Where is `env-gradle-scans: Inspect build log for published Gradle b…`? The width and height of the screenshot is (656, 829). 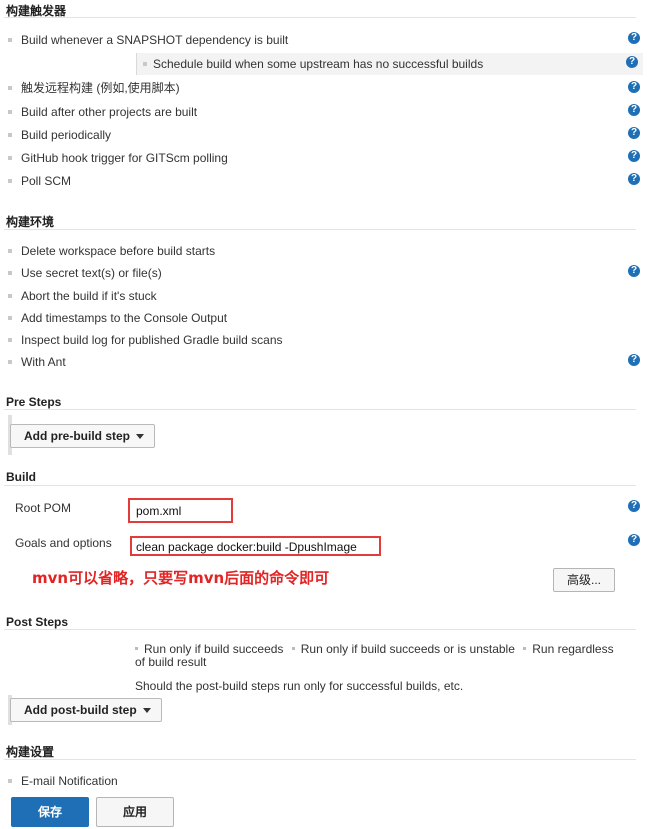 env-gradle-scans: Inspect build log for published Gradle b… is located at coordinates (310, 340).